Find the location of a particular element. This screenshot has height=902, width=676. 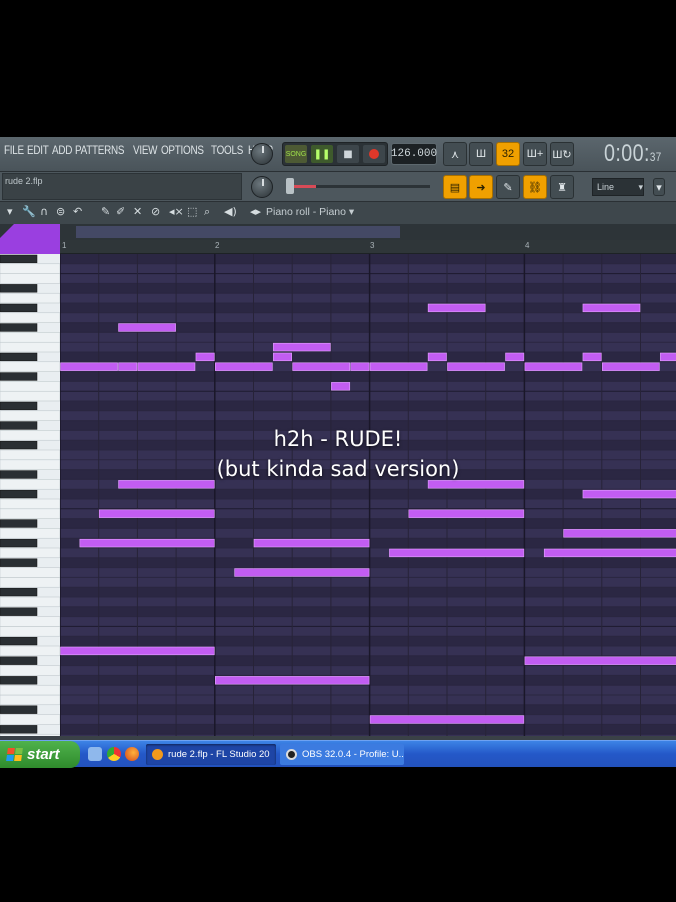

chrome-icon is located at coordinates (114, 754).